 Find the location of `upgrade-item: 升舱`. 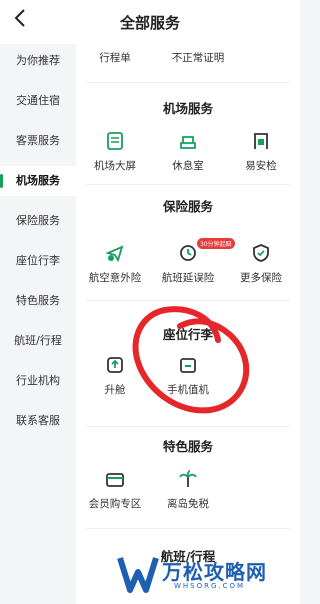

upgrade-item: 升舱 is located at coordinates (115, 375).